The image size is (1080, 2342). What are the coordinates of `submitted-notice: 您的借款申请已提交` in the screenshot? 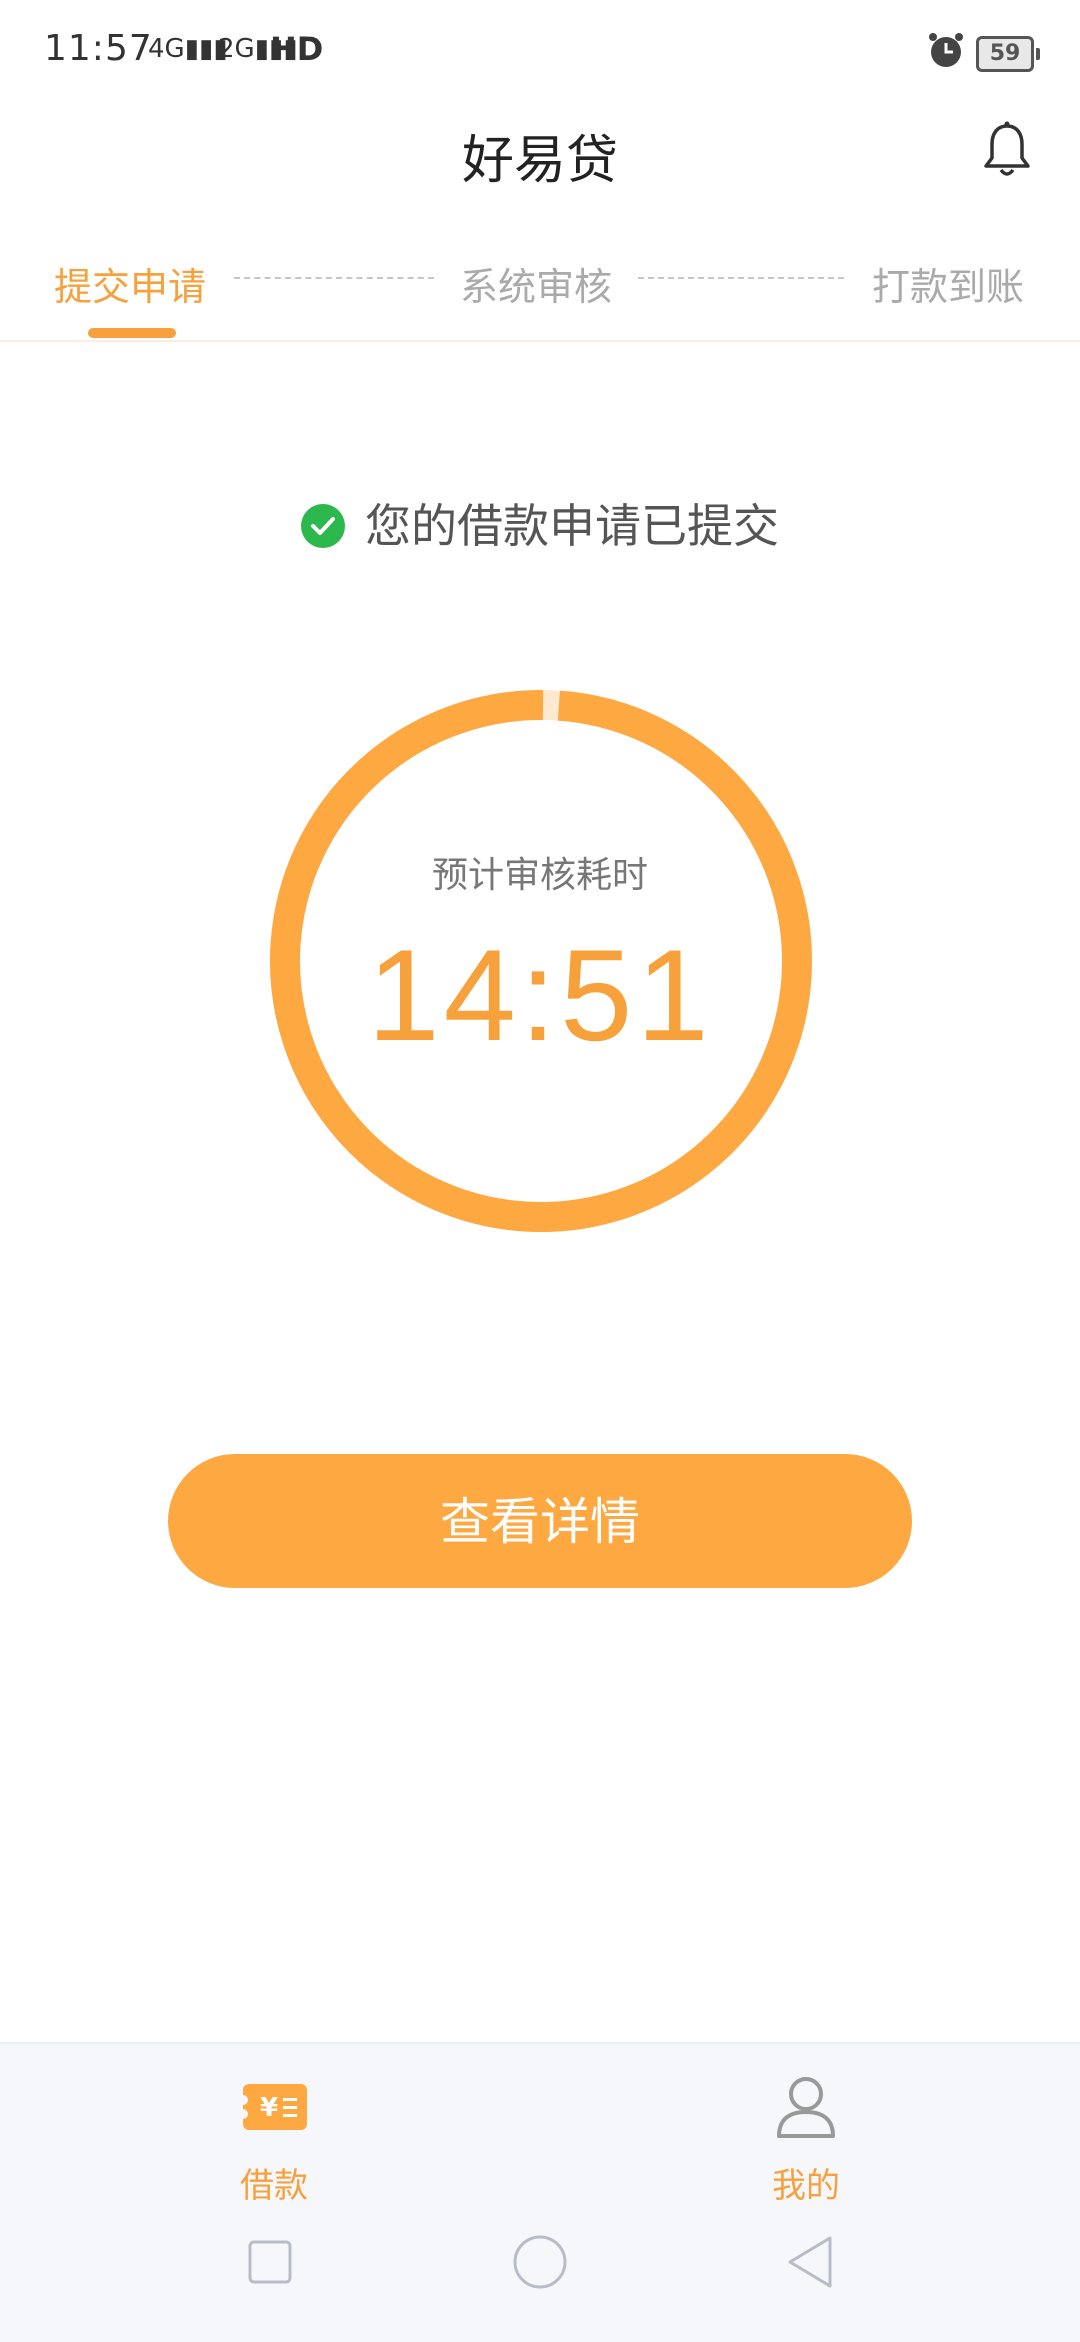 It's located at (540, 523).